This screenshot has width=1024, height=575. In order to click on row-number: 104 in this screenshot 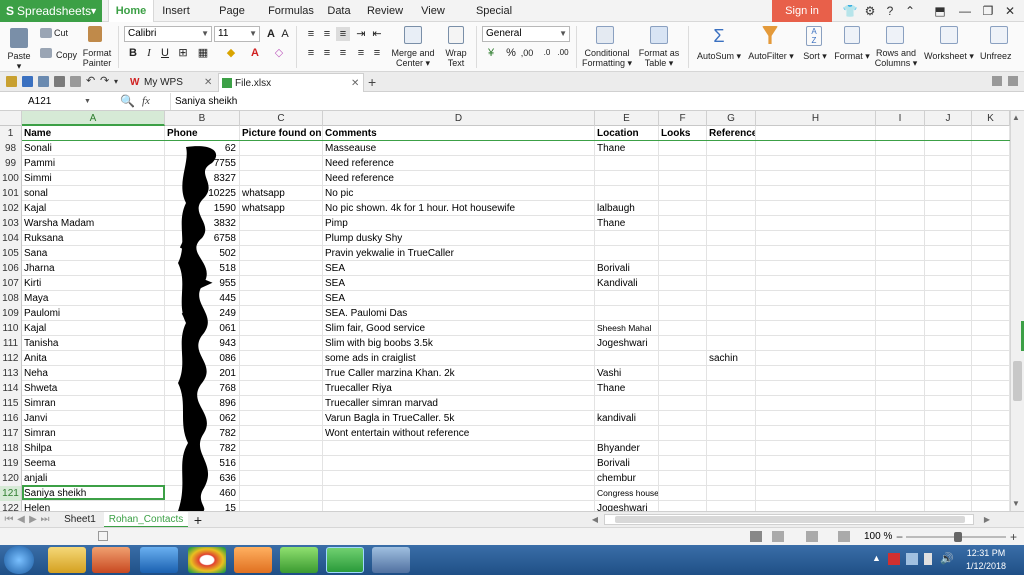, I will do `click(11, 238)`.